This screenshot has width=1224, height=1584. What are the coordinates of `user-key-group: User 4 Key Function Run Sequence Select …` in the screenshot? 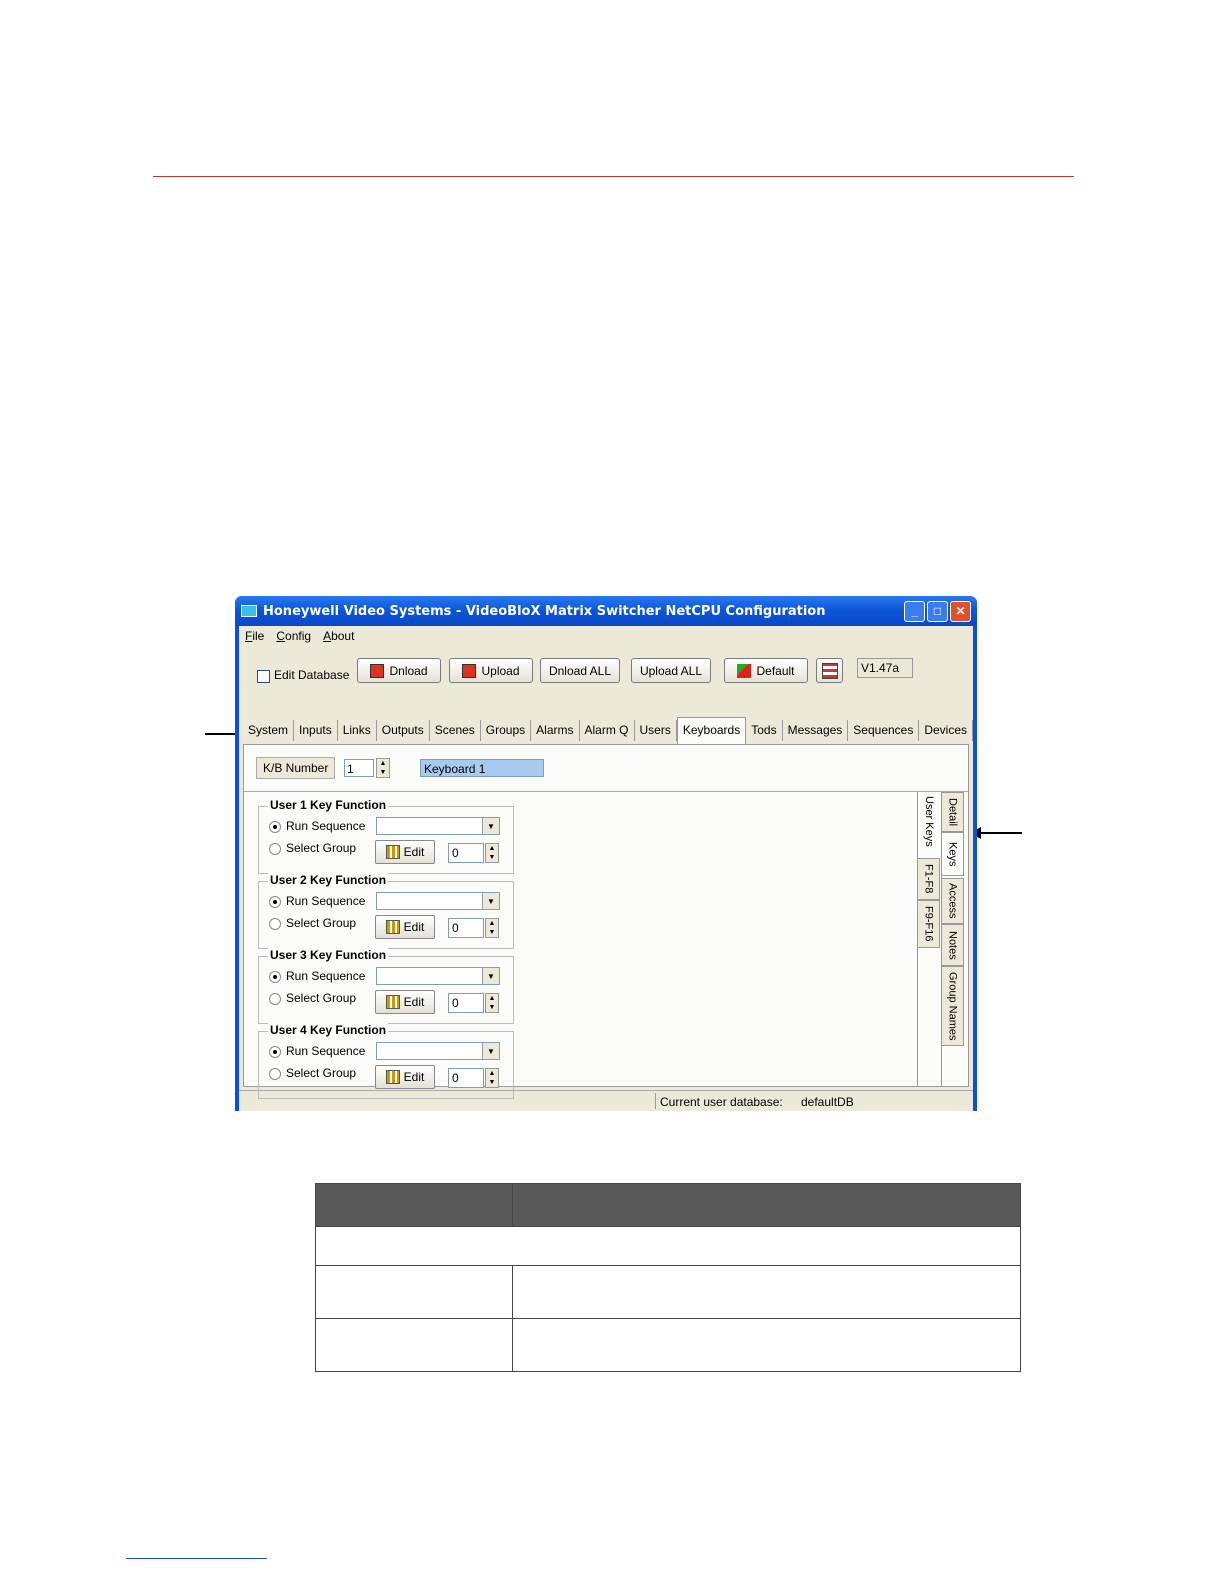 It's located at (386, 1061).